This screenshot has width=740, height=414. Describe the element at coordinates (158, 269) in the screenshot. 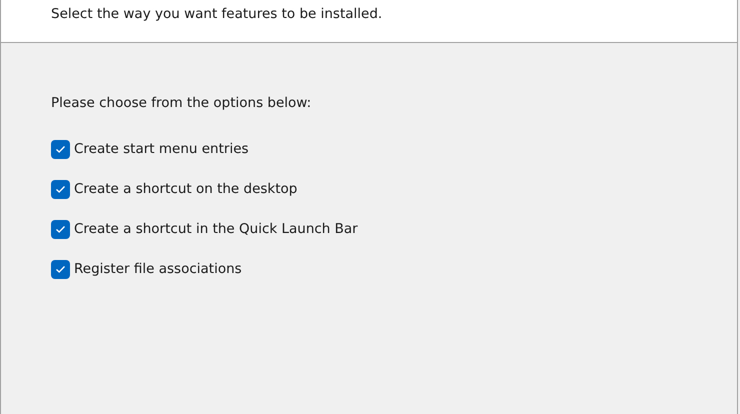

I see `checkbox-label: Register file associations` at that location.